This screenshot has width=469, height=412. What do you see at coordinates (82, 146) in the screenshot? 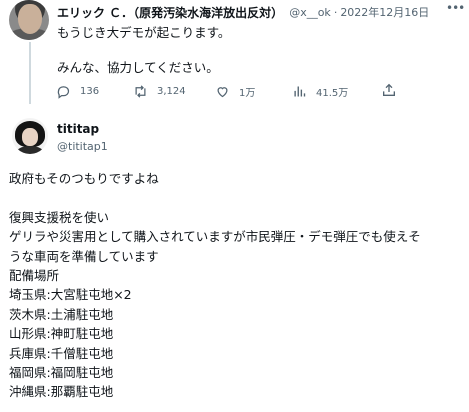
I see `author-handle: @tititap1` at bounding box center [82, 146].